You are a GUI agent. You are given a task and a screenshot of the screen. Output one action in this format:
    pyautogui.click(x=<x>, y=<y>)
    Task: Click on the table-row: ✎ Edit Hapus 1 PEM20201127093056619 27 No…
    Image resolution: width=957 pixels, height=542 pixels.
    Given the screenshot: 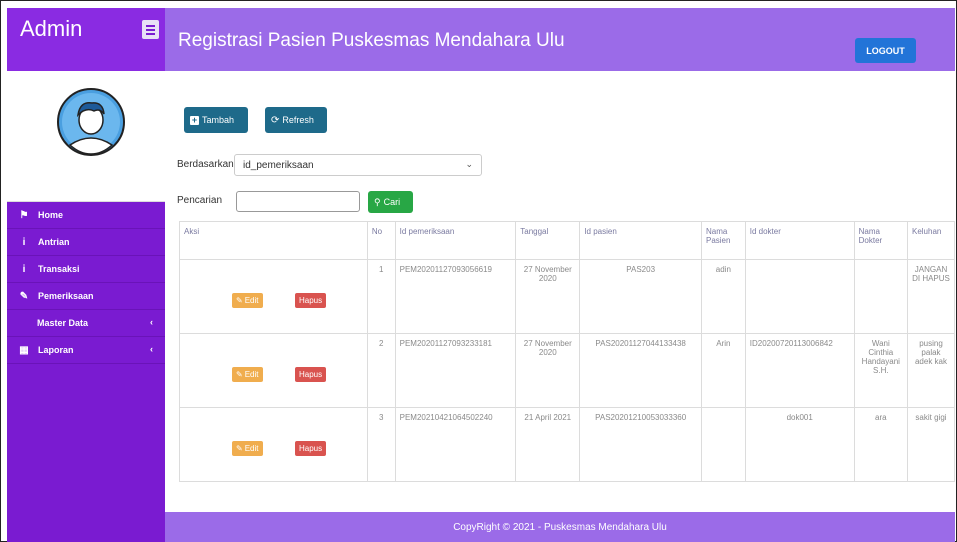 What is the action you would take?
    pyautogui.click(x=567, y=296)
    